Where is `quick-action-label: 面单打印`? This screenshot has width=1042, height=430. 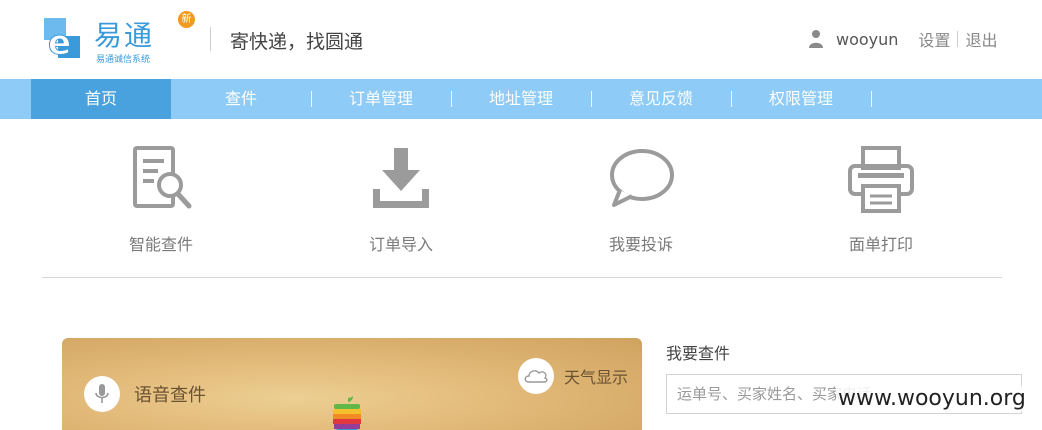
quick-action-label: 面单打印 is located at coordinates (880, 244).